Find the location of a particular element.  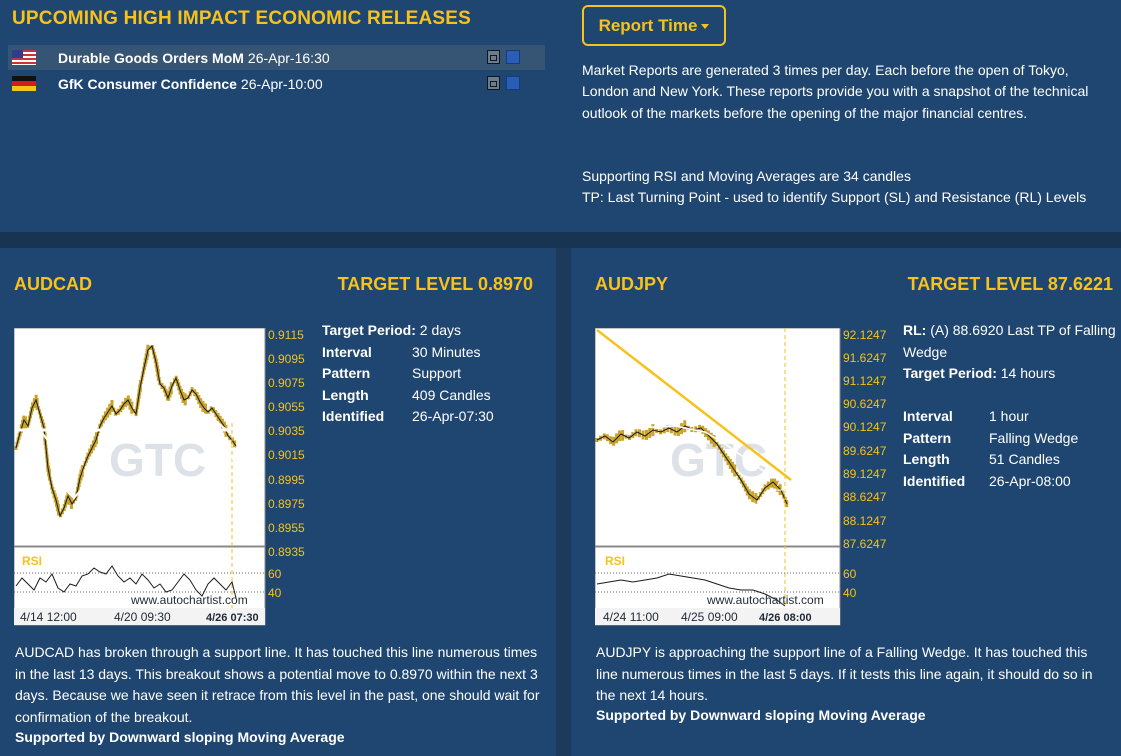

price-tick: 0.8955 is located at coordinates (286, 528).